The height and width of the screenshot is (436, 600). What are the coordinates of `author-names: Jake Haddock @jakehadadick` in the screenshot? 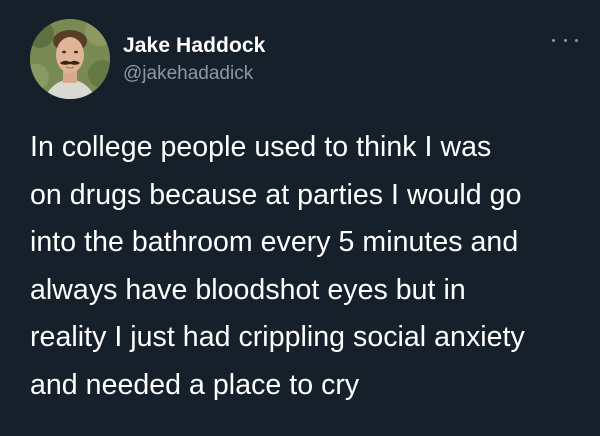 It's located at (194, 59).